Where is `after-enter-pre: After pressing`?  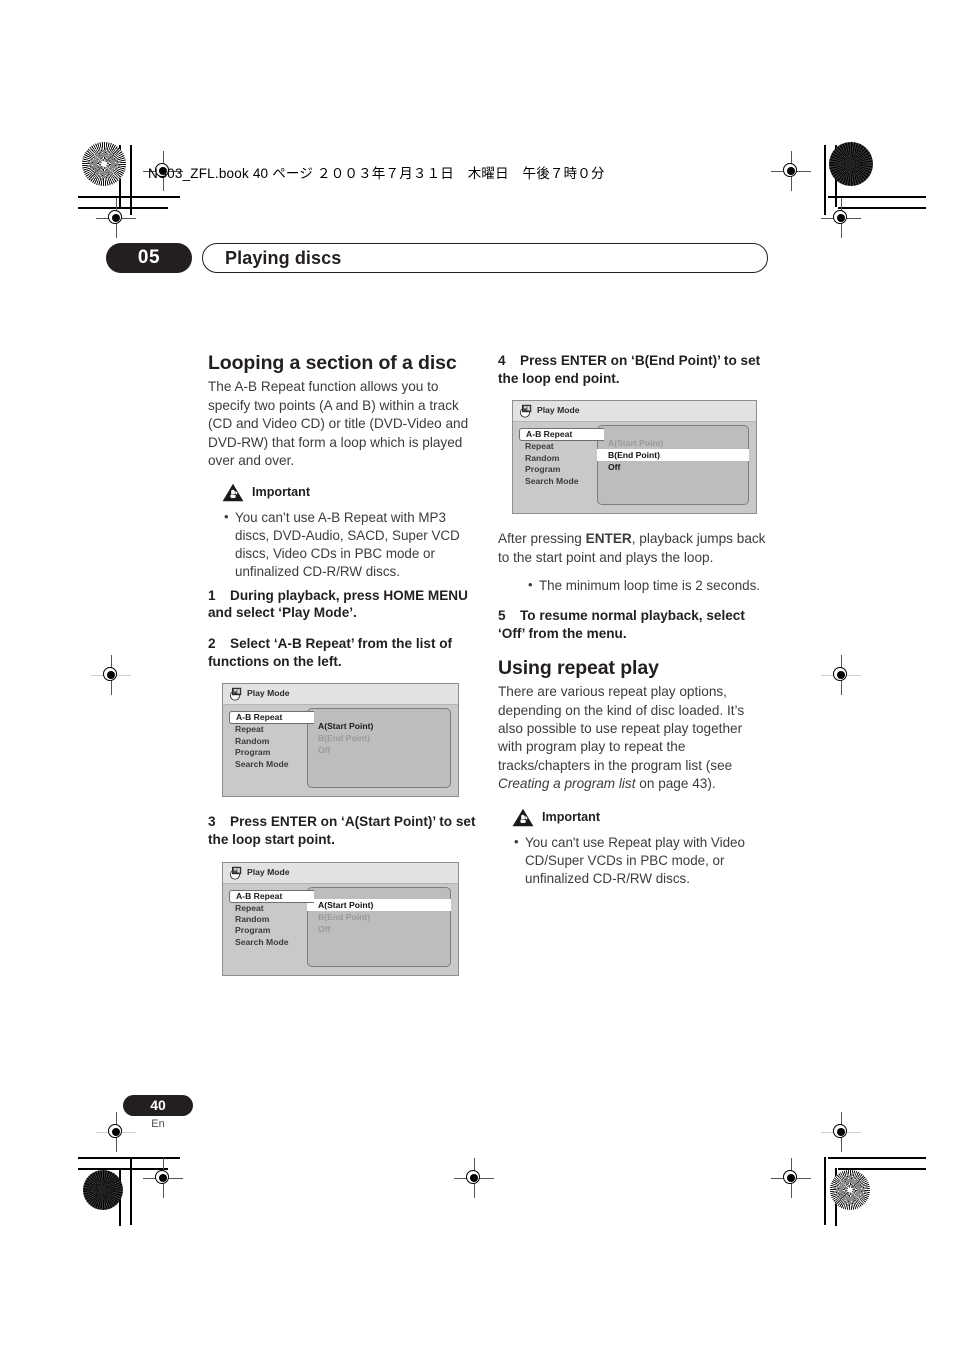
after-enter-pre: After pressing is located at coordinates (542, 539).